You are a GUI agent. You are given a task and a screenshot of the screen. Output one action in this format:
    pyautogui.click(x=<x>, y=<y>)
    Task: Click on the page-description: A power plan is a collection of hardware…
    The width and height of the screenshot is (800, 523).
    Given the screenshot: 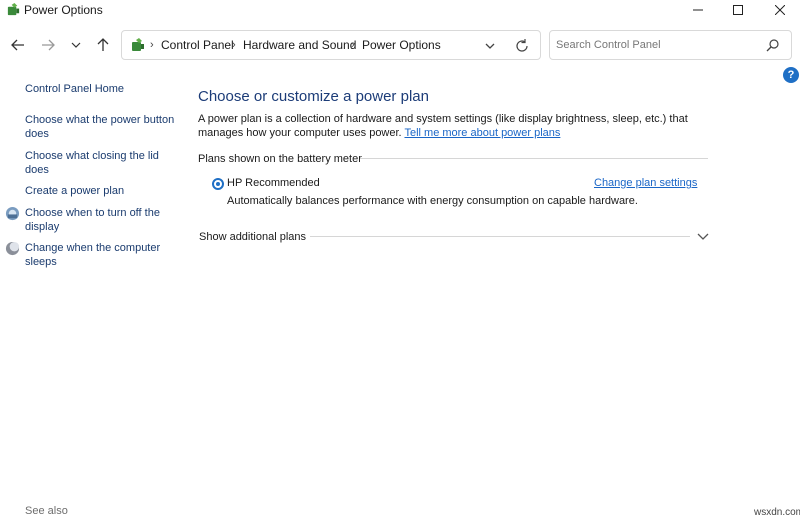 What is the action you would take?
    pyautogui.click(x=443, y=126)
    